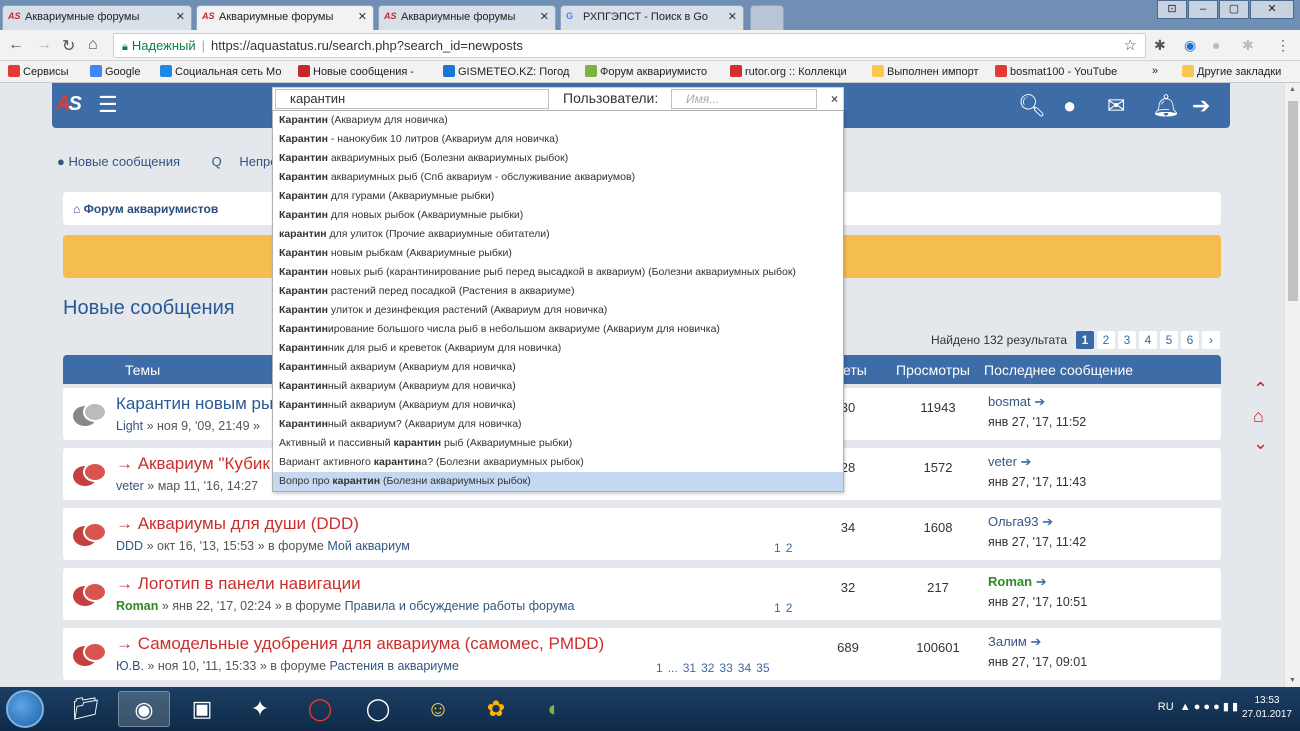 The width and height of the screenshot is (1300, 731). I want to click on topic-page-link: 34, so click(744, 668).